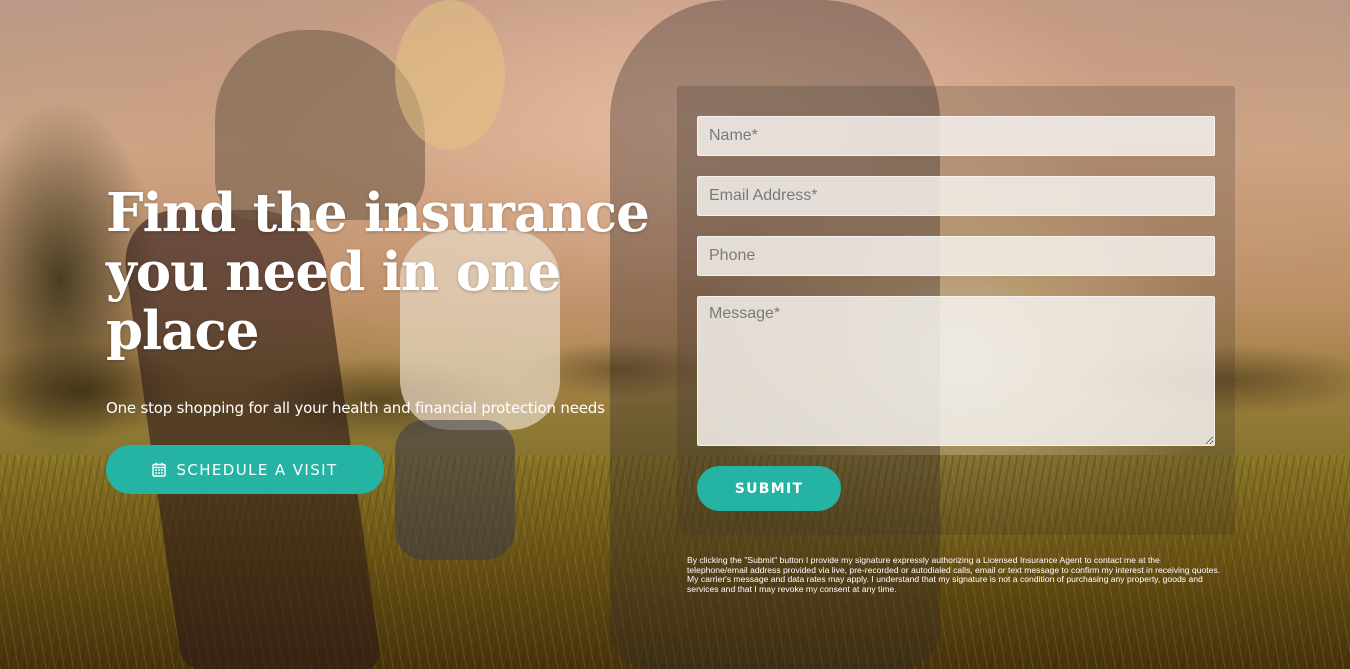 This screenshot has width=1350, height=669. I want to click on submit-button: SUBMIT, so click(769, 488).